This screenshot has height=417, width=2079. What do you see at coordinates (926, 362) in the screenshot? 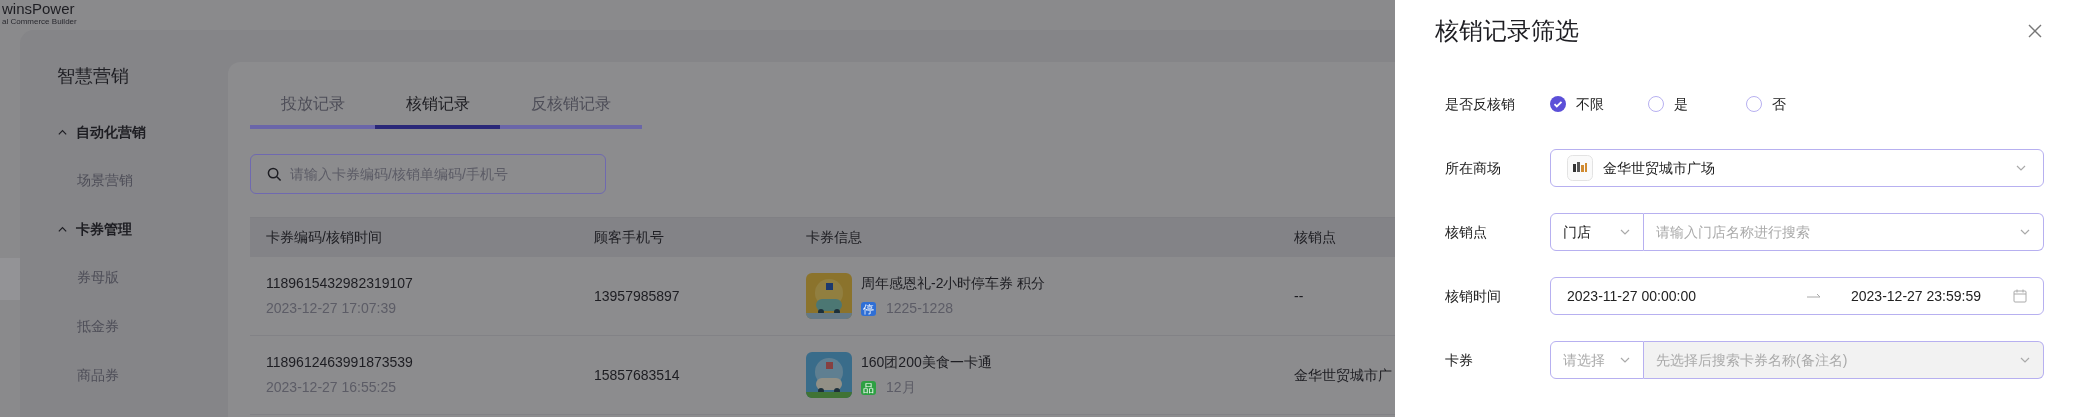
I see `card-title: 160团200美食一卡通` at bounding box center [926, 362].